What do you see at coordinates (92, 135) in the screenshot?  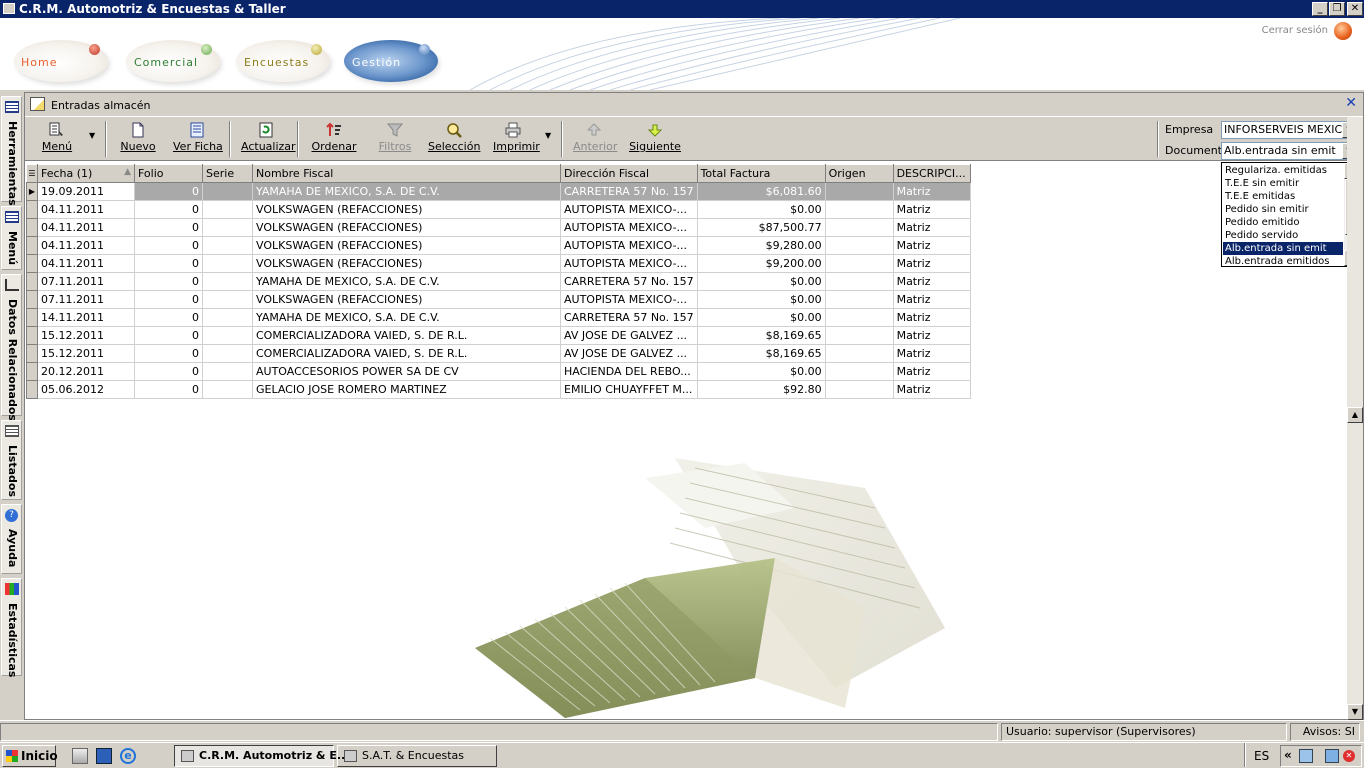 I see `menu-dropdown-arrow-icon: ▼` at bounding box center [92, 135].